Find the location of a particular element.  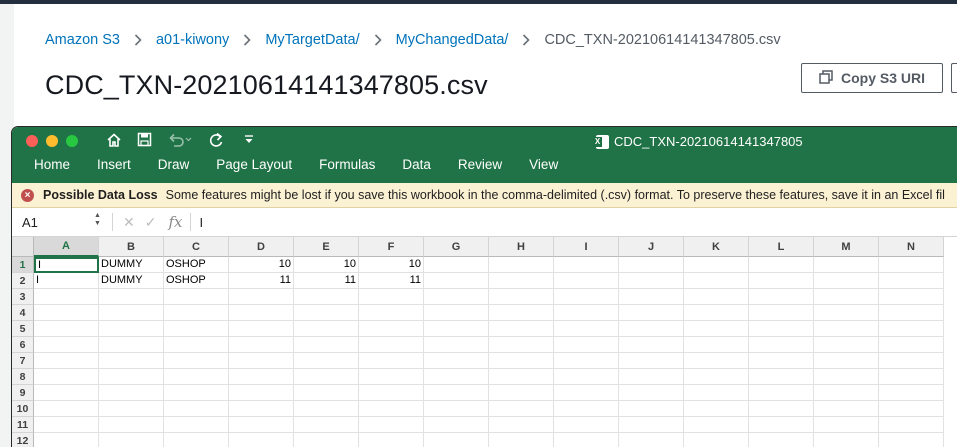

cell-e11 is located at coordinates (326, 425).